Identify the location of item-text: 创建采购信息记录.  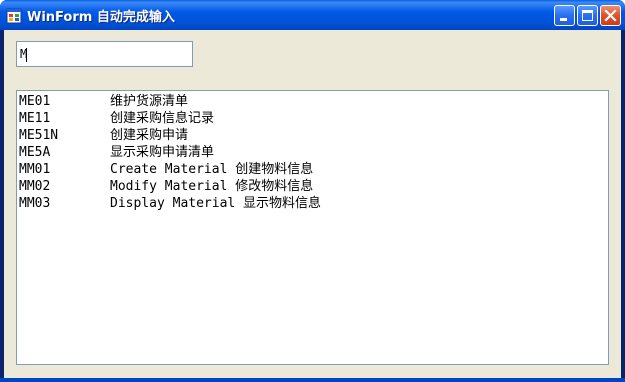
(162, 118).